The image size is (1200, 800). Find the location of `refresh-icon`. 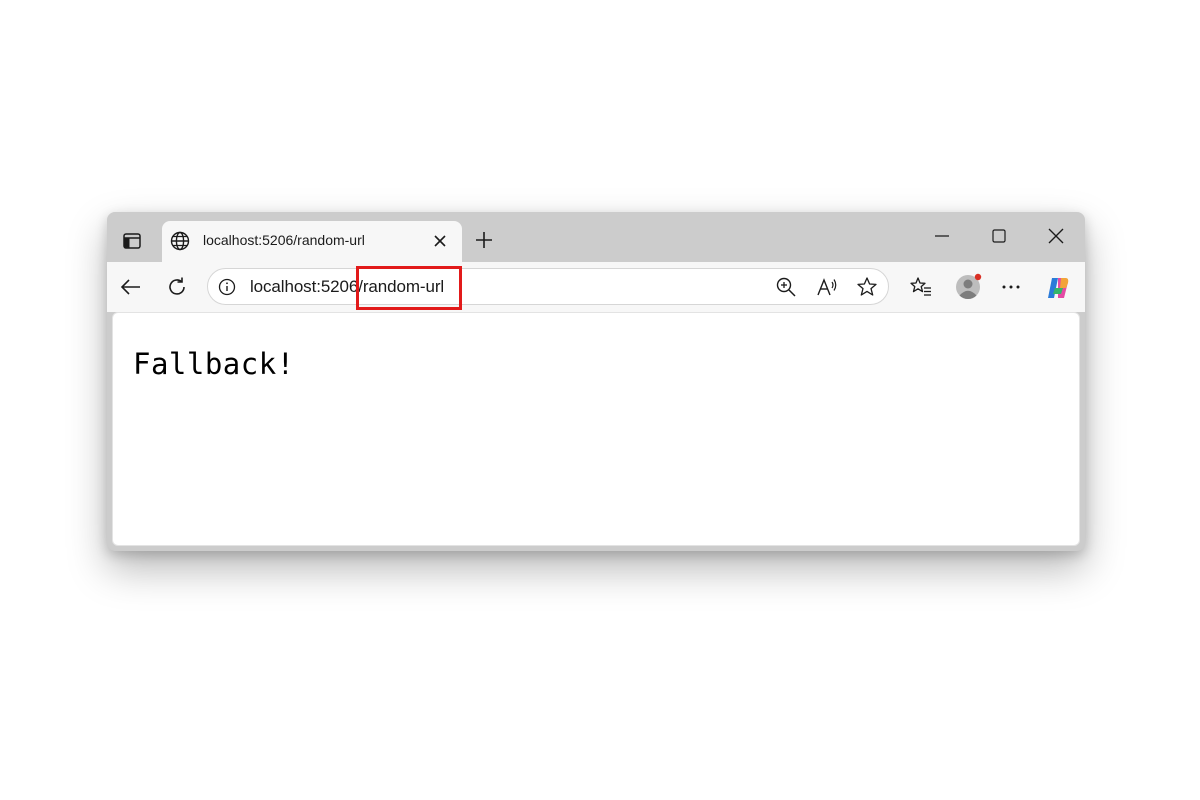

refresh-icon is located at coordinates (177, 287).